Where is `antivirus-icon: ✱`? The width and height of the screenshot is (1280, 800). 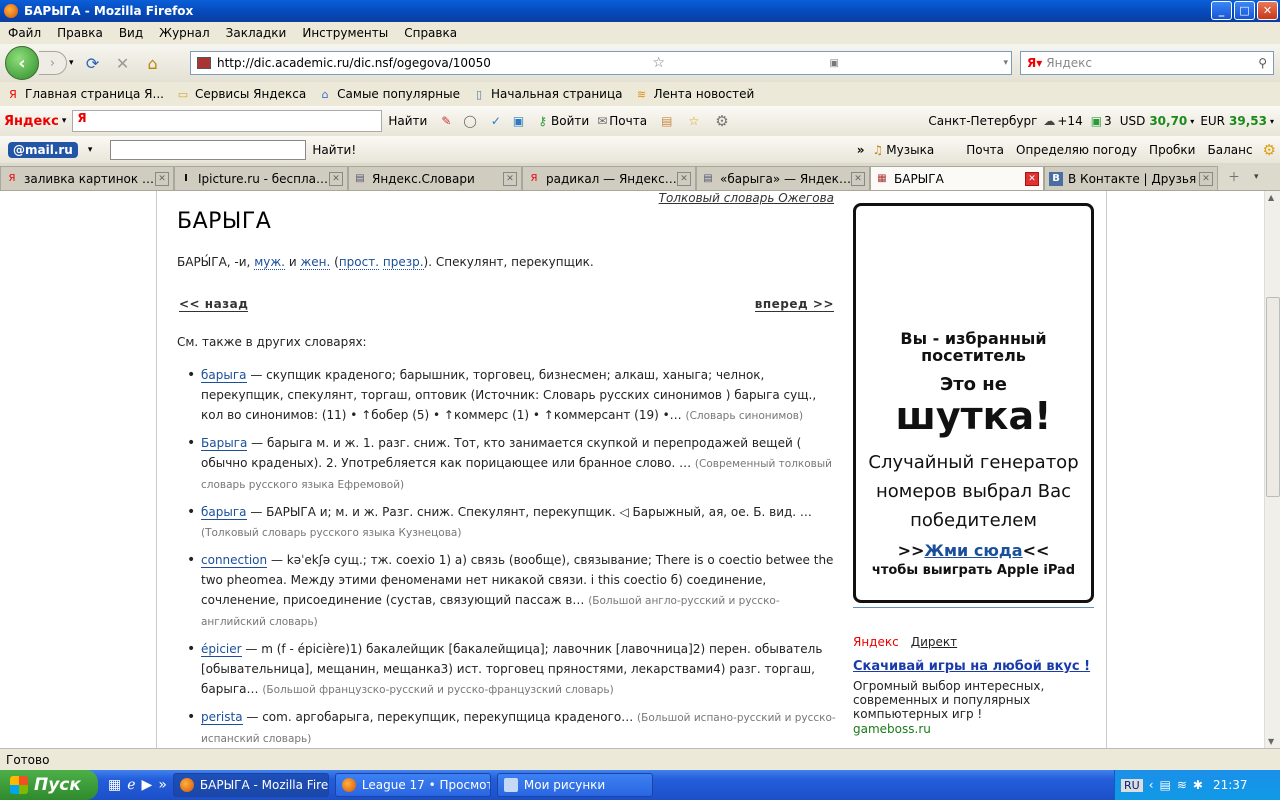 antivirus-icon: ✱ is located at coordinates (1198, 785).